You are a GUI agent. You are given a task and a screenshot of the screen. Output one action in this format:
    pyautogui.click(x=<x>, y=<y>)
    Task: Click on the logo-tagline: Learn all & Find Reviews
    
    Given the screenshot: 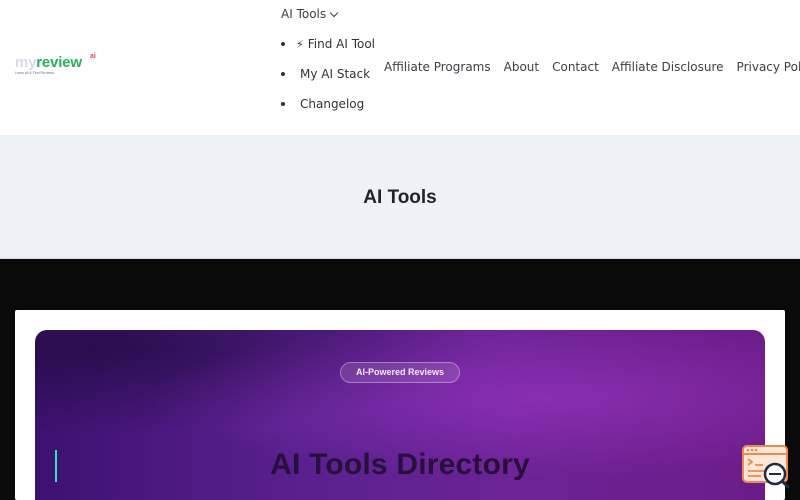 What is the action you would take?
    pyautogui.click(x=34, y=73)
    